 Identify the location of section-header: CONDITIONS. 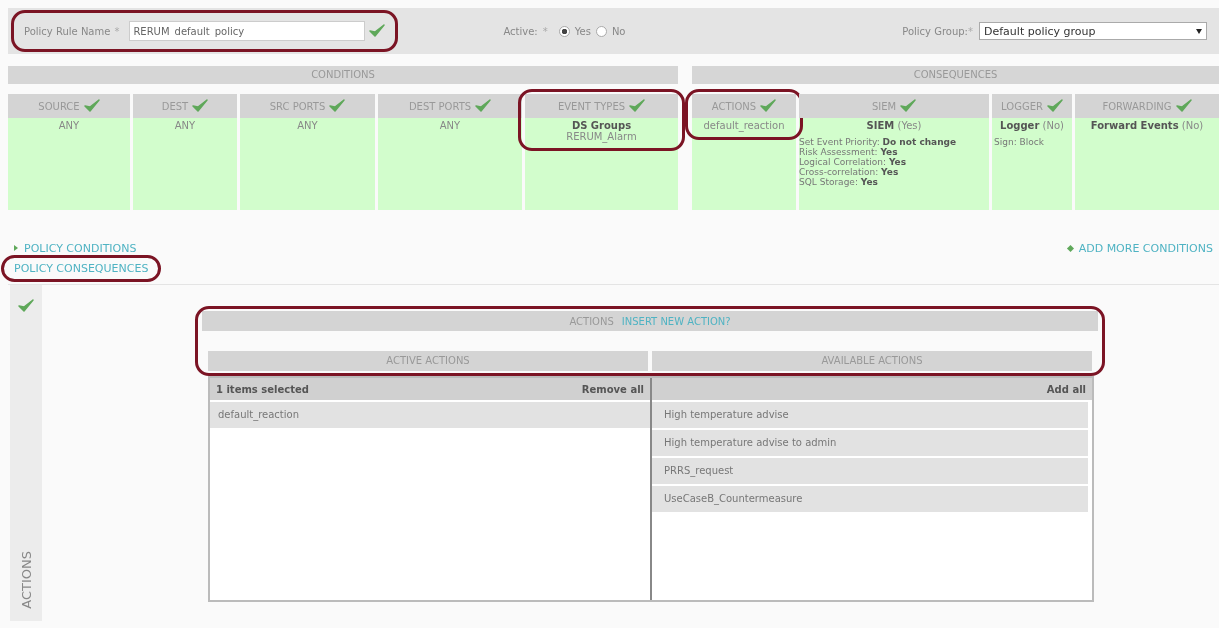
(343, 75).